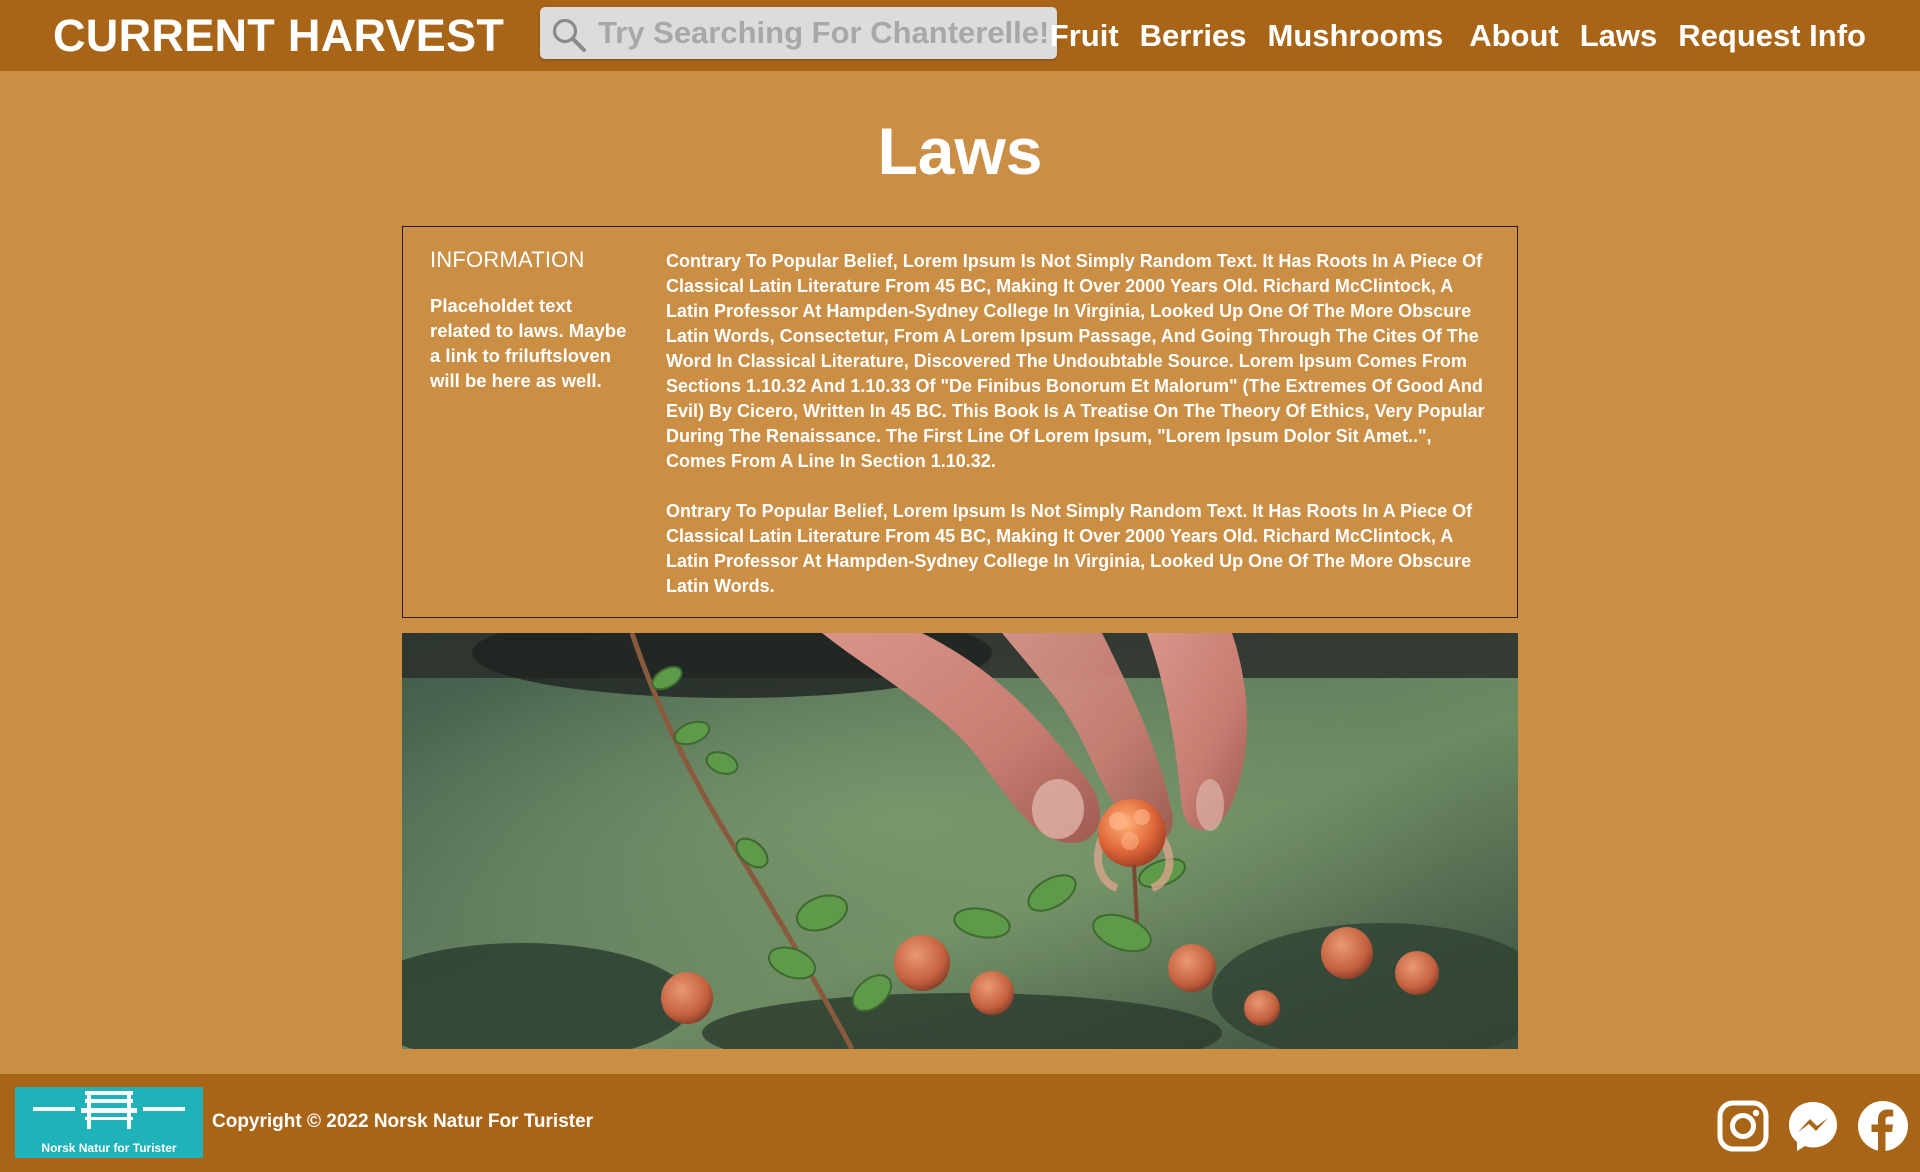 The image size is (1920, 1172). What do you see at coordinates (278, 36) in the screenshot?
I see `site-brand: CURRENT HARVEST` at bounding box center [278, 36].